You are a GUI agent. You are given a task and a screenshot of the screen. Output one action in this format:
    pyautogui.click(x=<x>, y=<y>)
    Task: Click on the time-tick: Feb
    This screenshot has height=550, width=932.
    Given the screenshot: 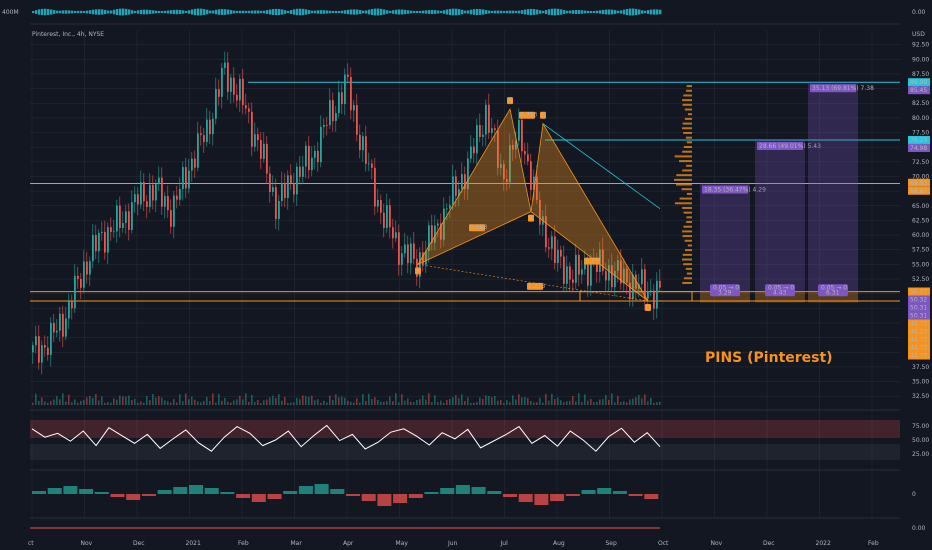 What is the action you would take?
    pyautogui.click(x=243, y=543)
    